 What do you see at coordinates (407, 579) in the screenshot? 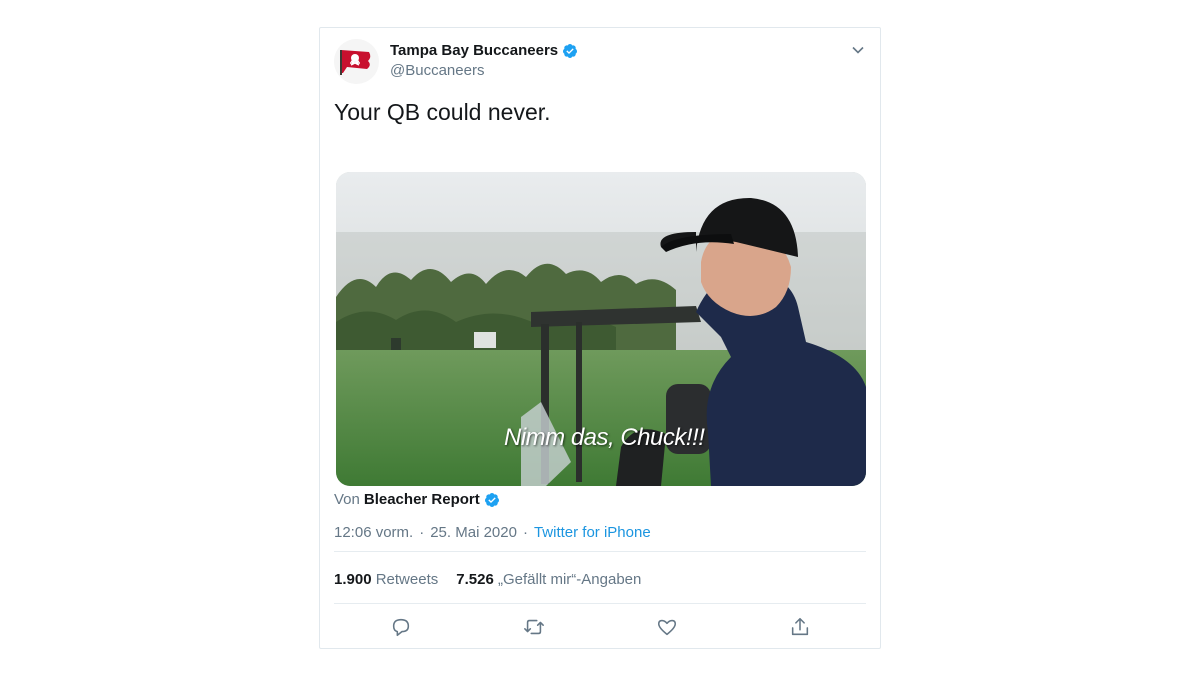
I see `retweets-label: Retweets` at bounding box center [407, 579].